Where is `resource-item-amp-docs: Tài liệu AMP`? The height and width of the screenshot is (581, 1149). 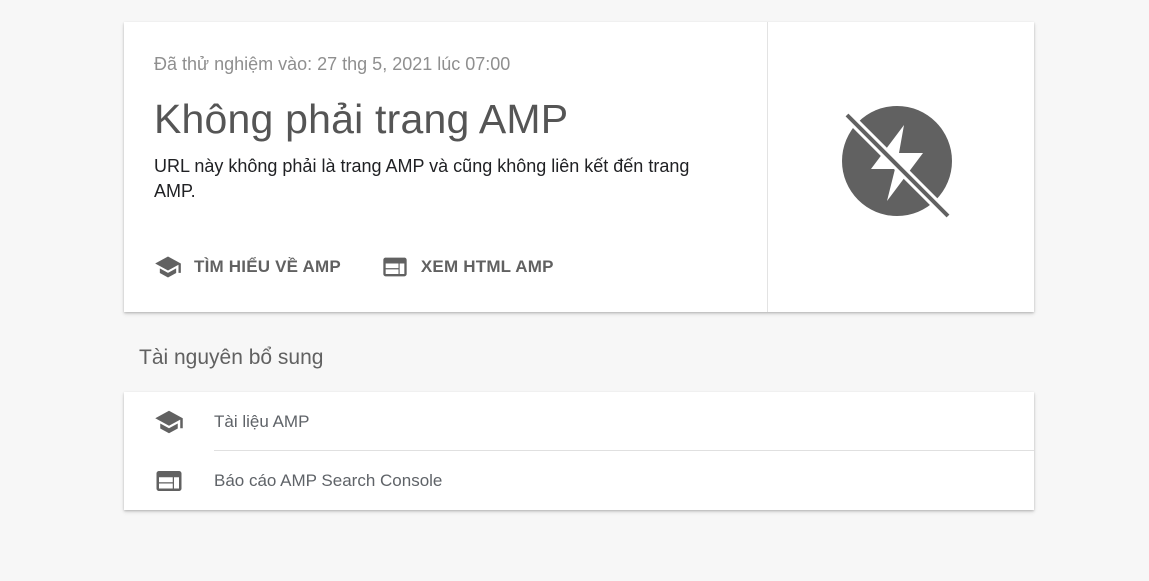
resource-item-amp-docs: Tài liệu AMP is located at coordinates (579, 421).